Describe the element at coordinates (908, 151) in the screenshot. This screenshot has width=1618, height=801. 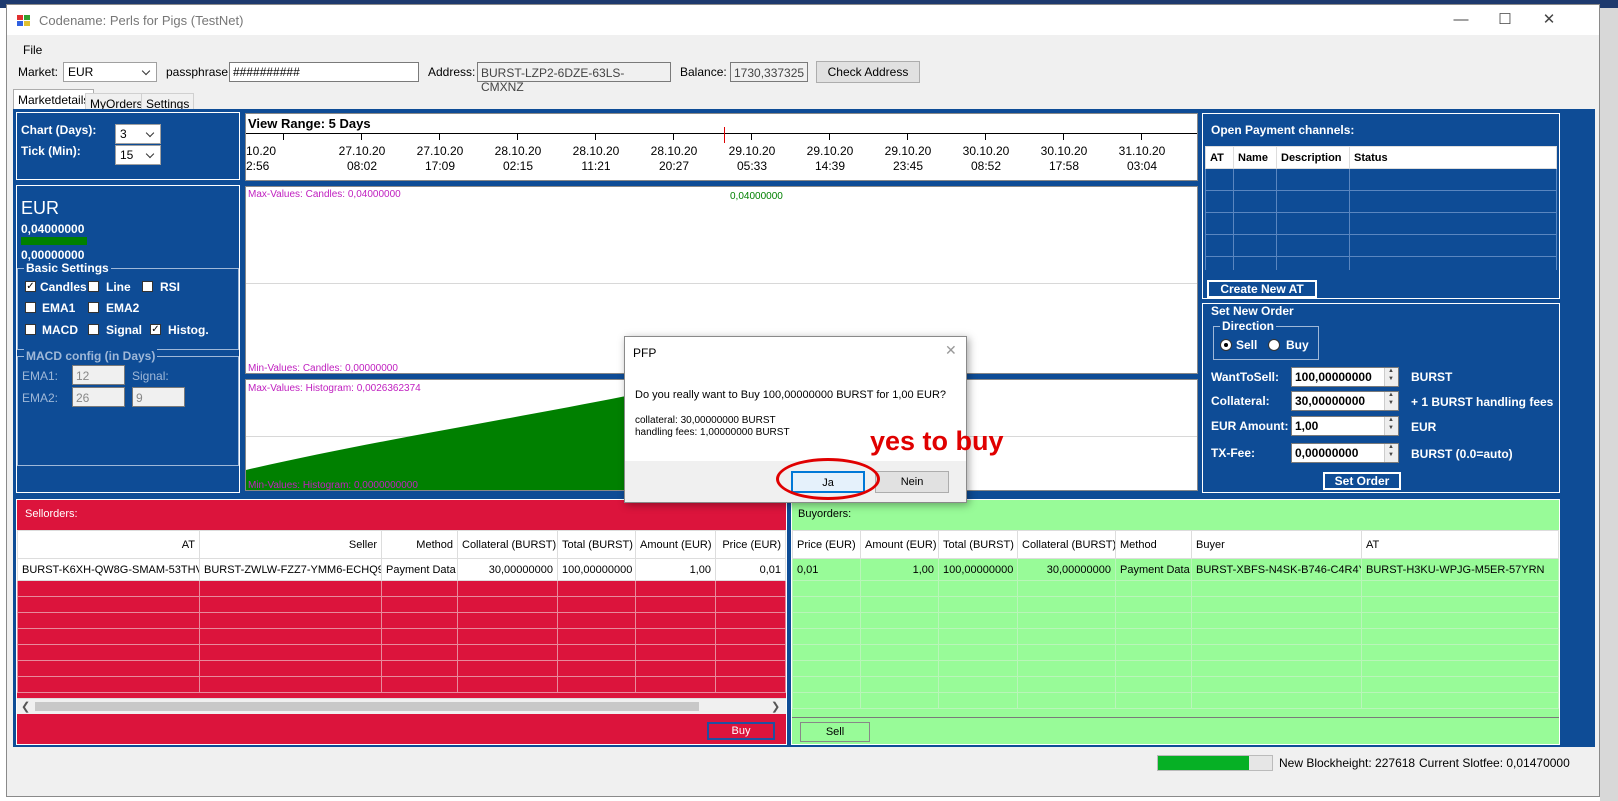
I see `tick-date: 29.10.20` at that location.